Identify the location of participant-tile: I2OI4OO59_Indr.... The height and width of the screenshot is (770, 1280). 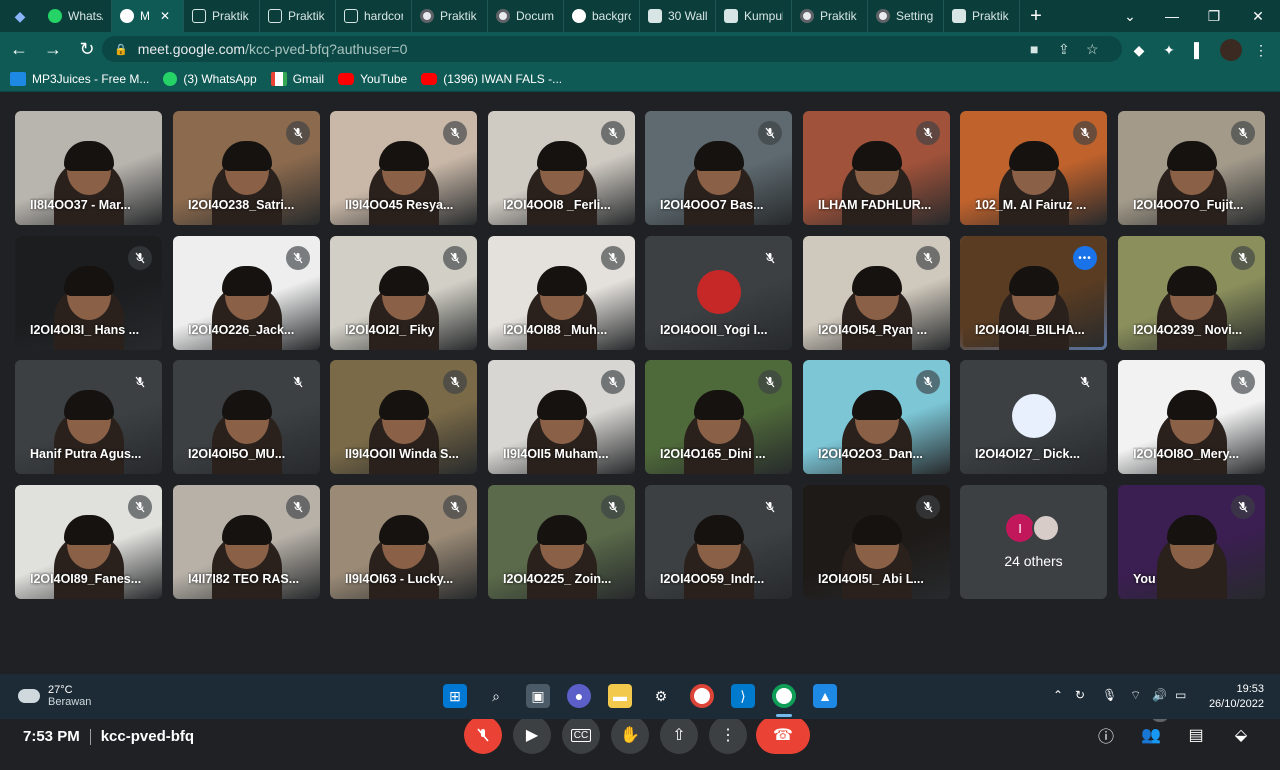
(718, 542).